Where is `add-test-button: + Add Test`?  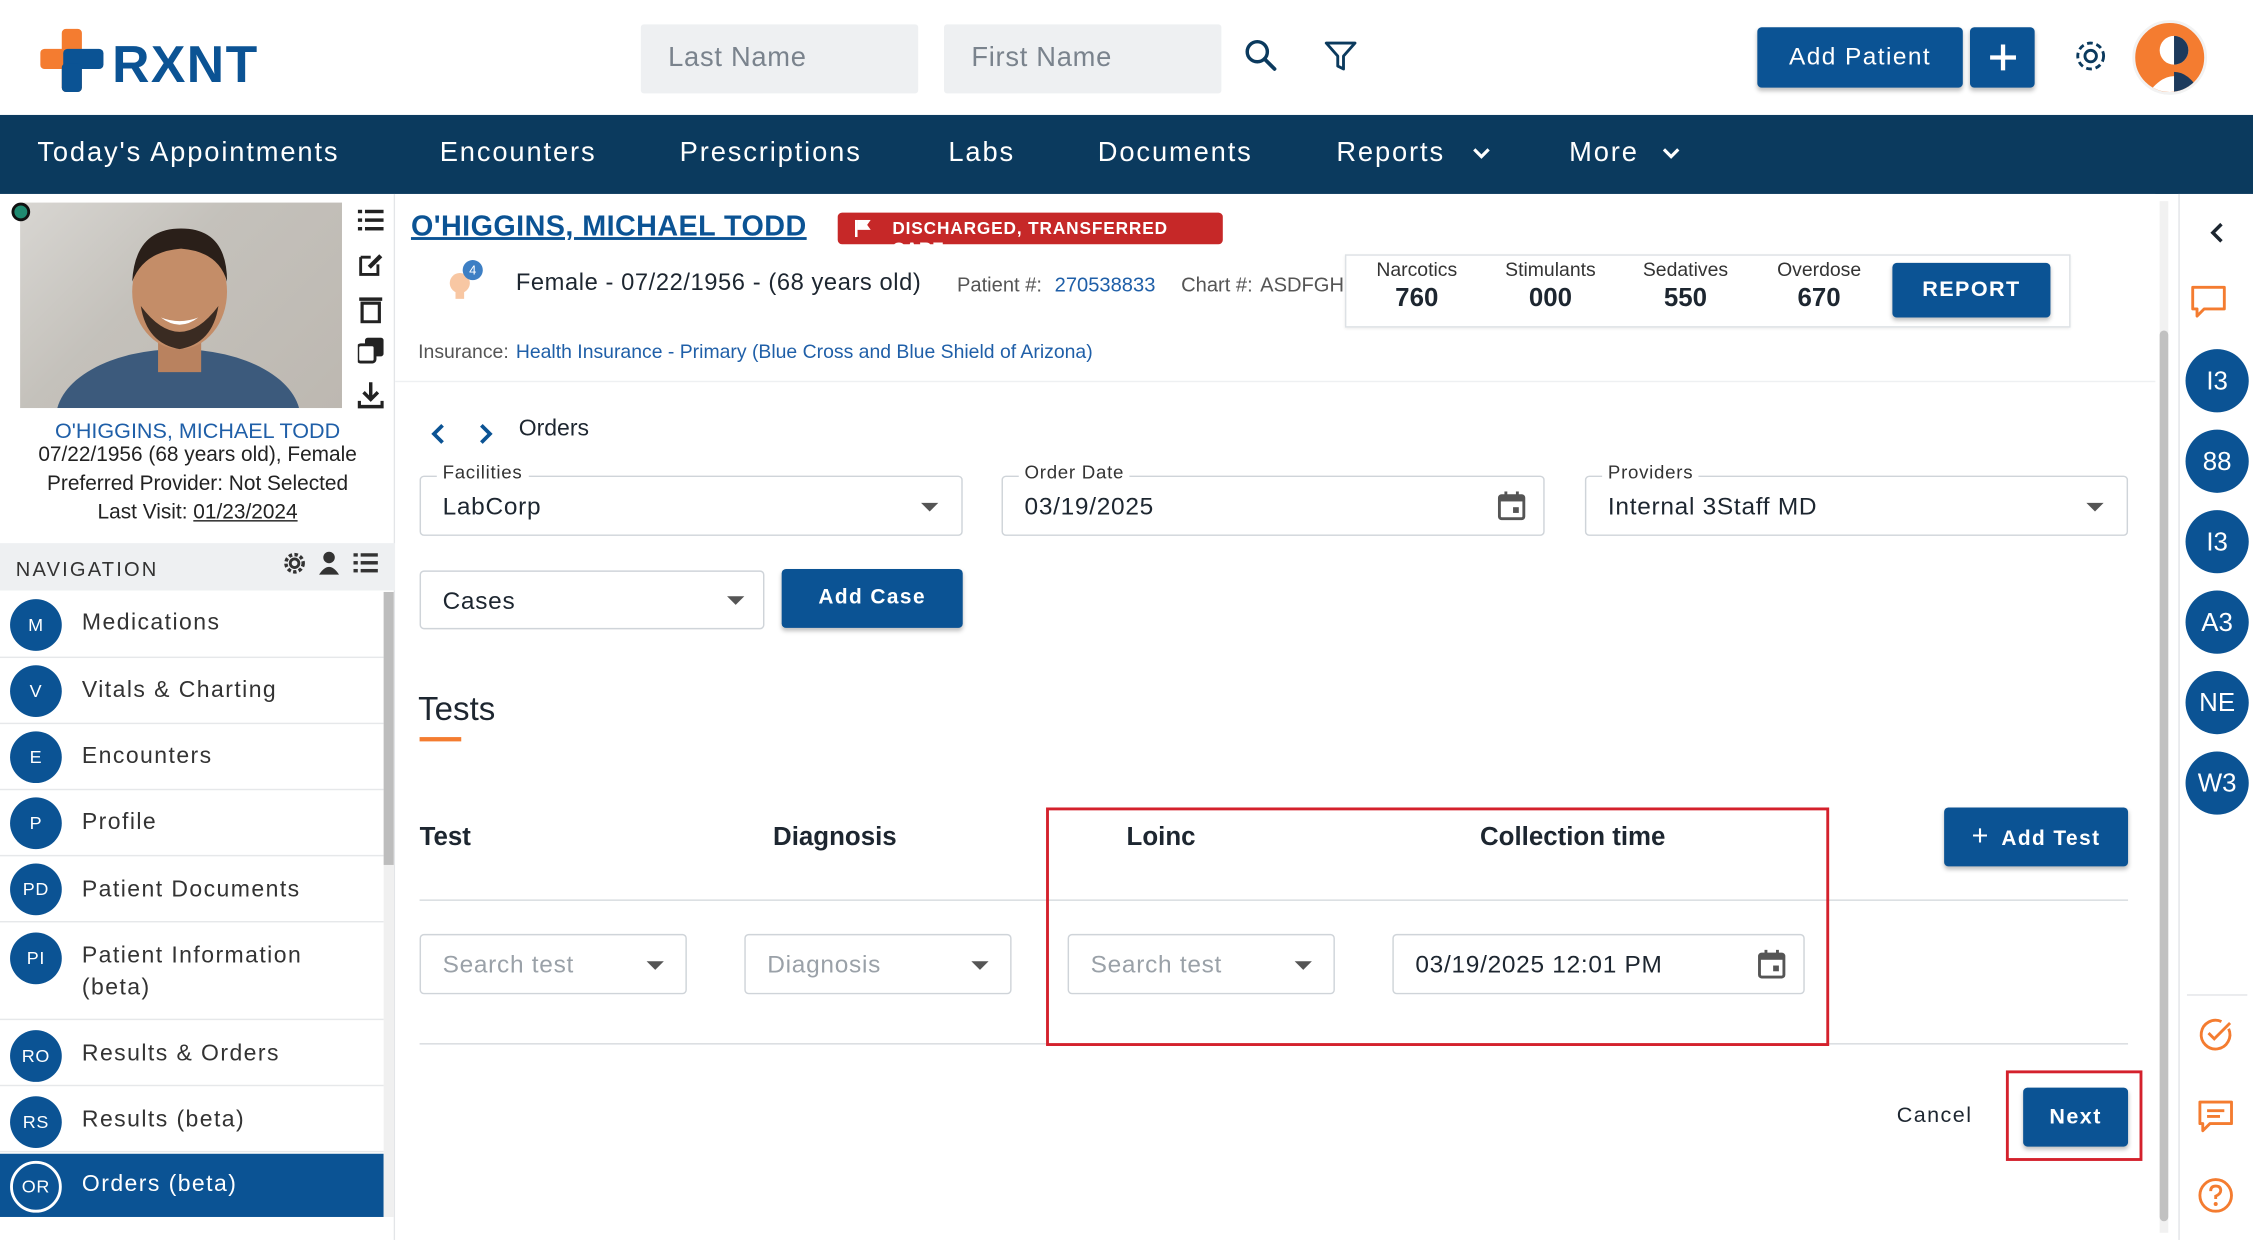
add-test-button: + Add Test is located at coordinates (2036, 837).